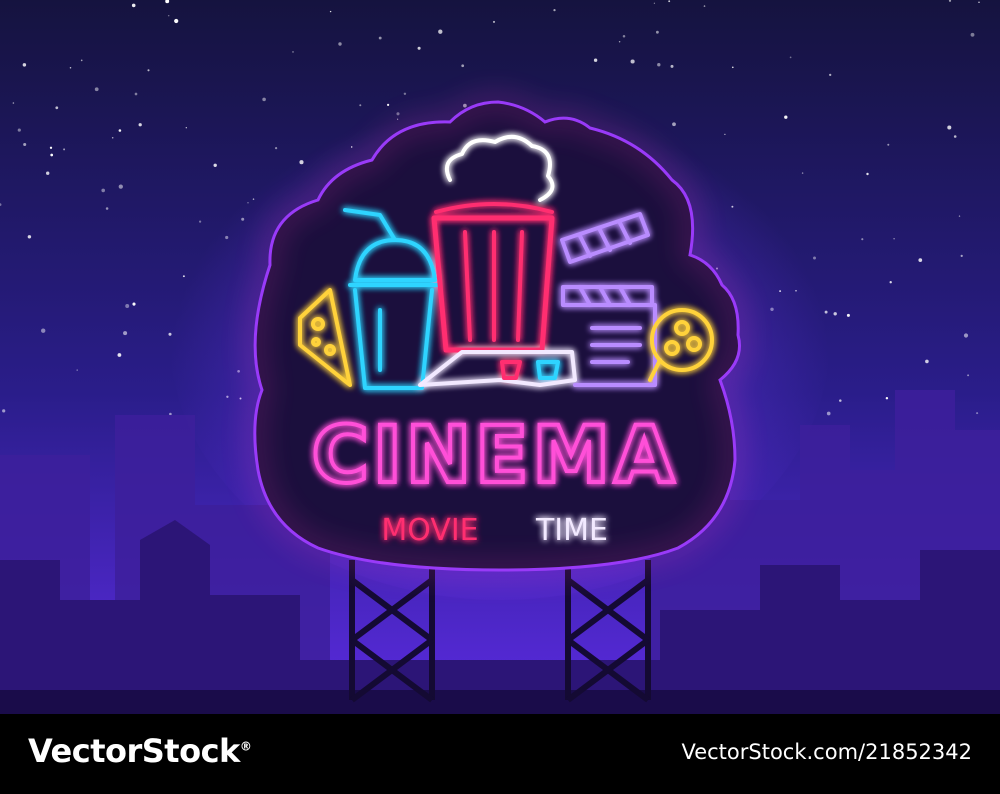 This screenshot has width=1000, height=794. What do you see at coordinates (500, 702) in the screenshot?
I see `ground` at bounding box center [500, 702].